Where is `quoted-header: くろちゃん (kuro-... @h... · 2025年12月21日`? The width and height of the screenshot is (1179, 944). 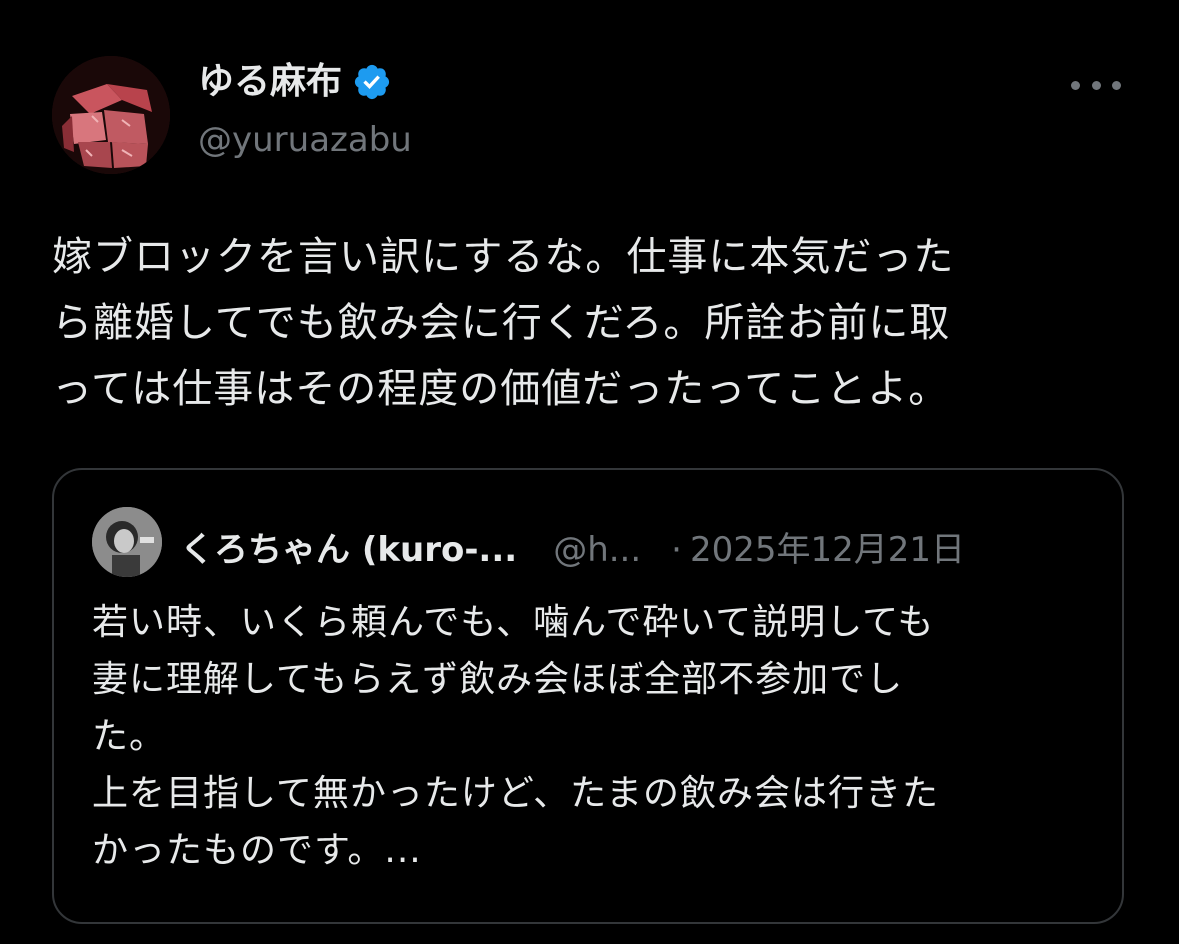 quoted-header: くろちゃん (kuro-... @h... · 2025年12月21日 is located at coordinates (572, 546).